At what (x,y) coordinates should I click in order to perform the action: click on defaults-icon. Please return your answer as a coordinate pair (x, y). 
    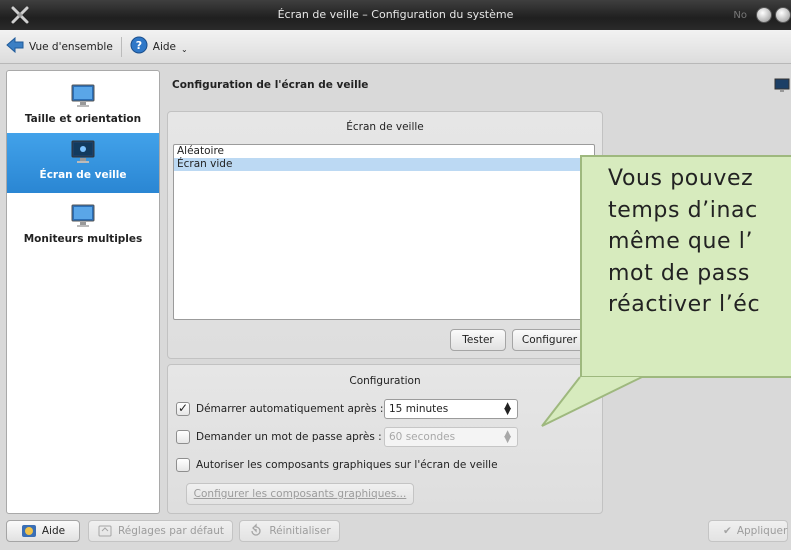
    Looking at the image, I should click on (105, 531).